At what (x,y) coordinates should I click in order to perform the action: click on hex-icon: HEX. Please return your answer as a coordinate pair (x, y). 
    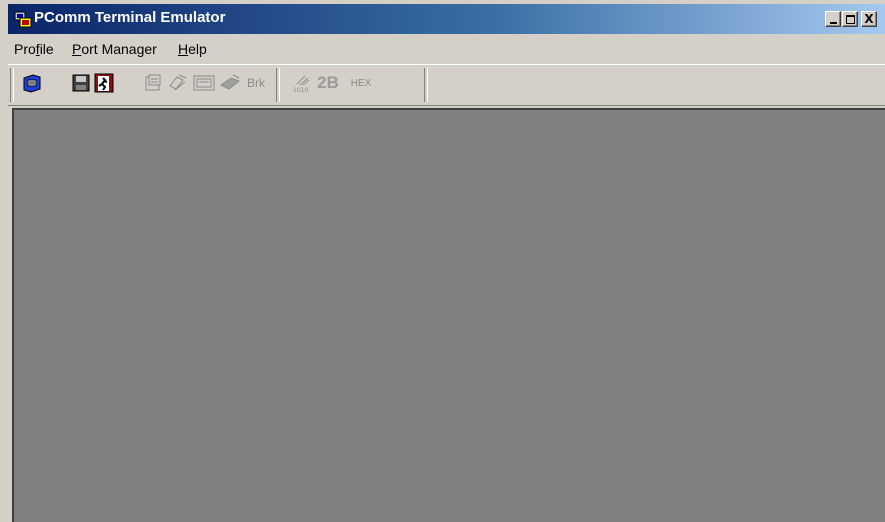
    Looking at the image, I should click on (361, 83).